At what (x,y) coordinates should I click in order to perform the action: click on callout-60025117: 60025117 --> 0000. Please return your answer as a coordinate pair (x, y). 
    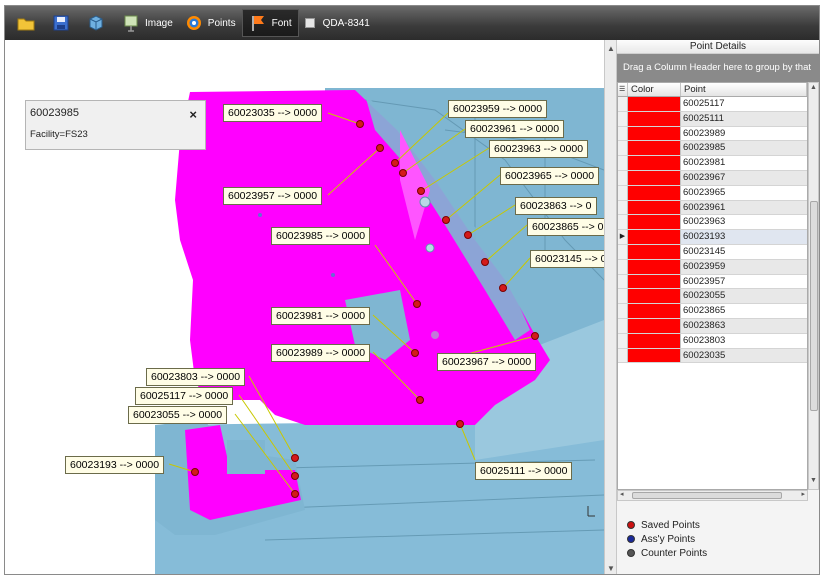
    Looking at the image, I should click on (184, 396).